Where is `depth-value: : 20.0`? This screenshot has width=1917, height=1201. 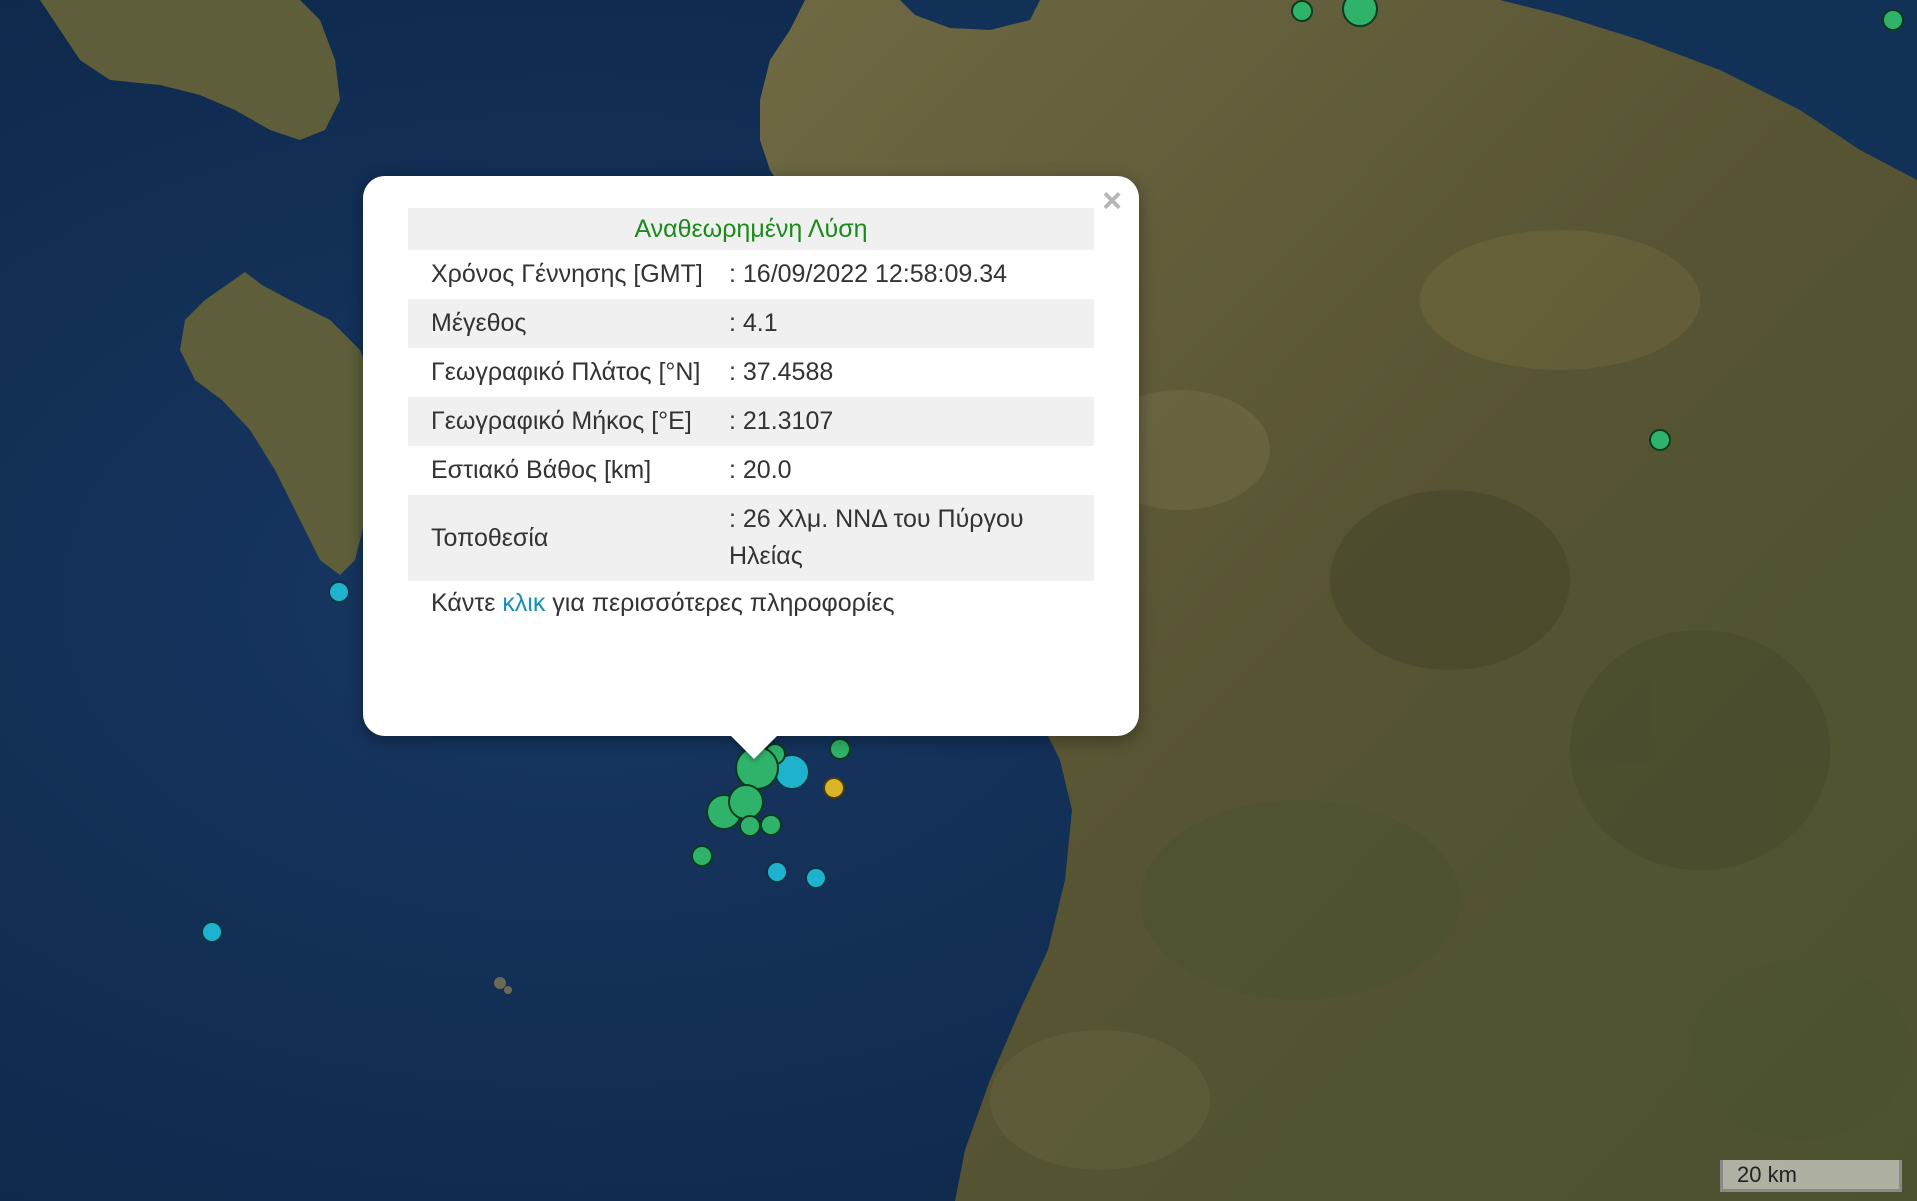 depth-value: : 20.0 is located at coordinates (760, 470).